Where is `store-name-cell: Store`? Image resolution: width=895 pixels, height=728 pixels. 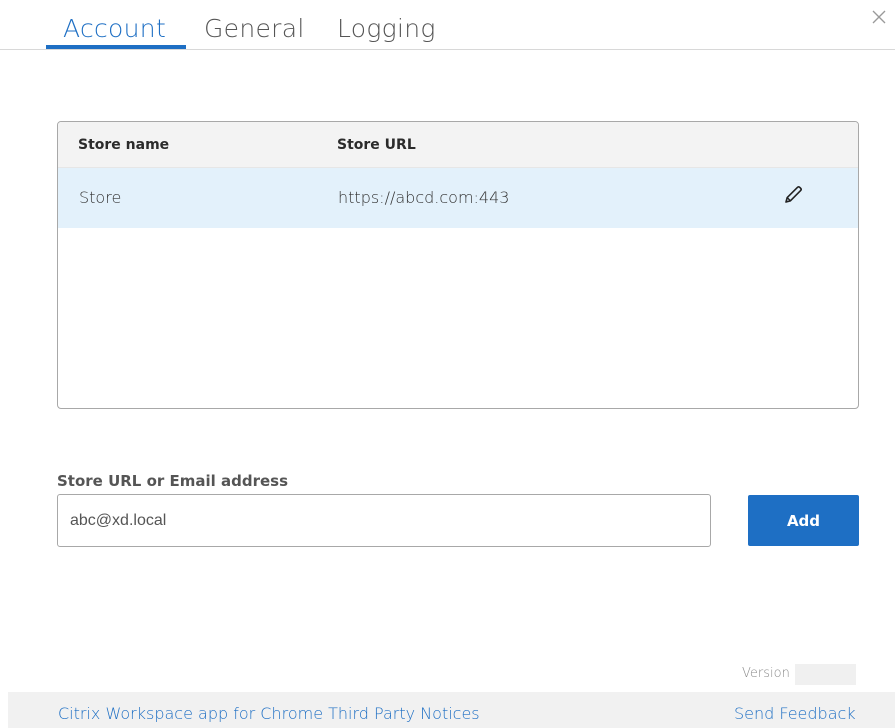 store-name-cell: Store is located at coordinates (100, 197).